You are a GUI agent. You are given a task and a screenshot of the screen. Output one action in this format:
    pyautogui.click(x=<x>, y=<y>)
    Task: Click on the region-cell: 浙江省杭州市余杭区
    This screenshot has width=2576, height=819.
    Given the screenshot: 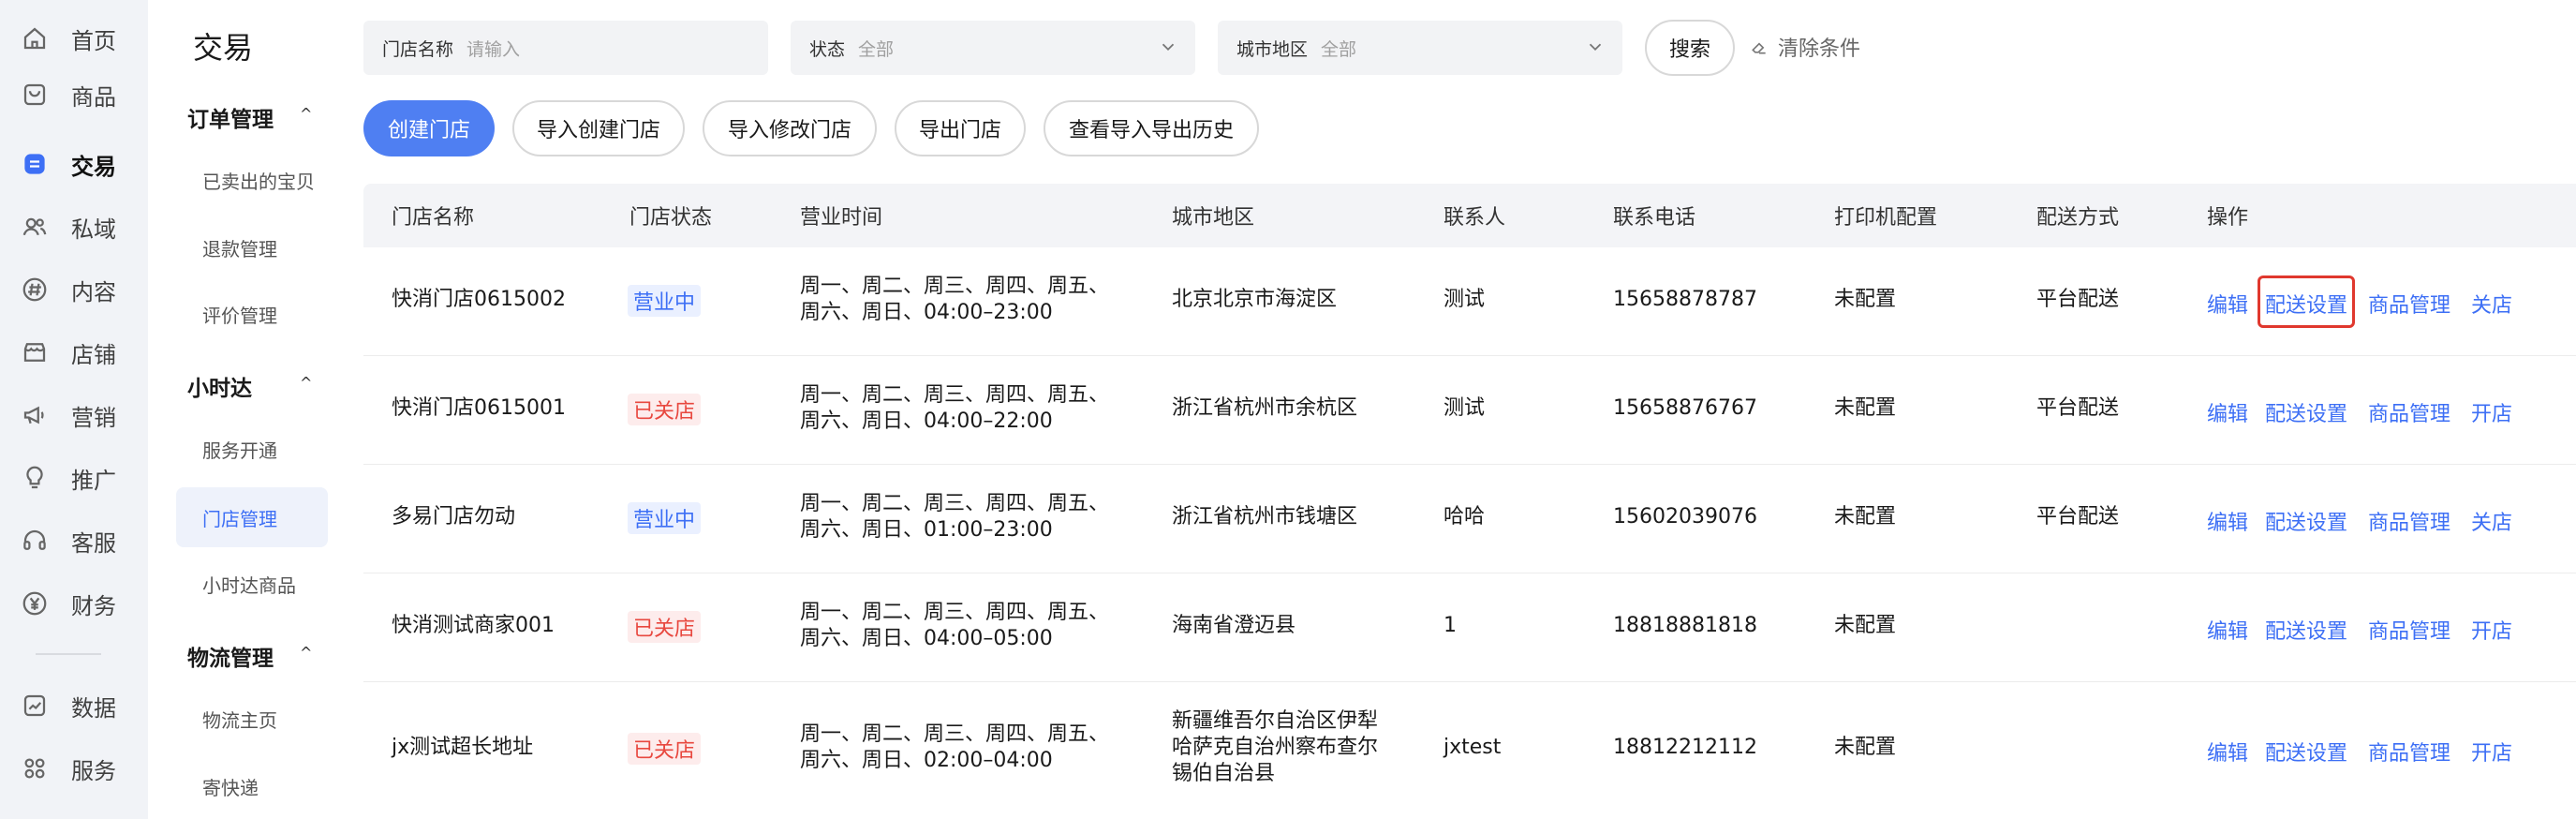 What is the action you would take?
    pyautogui.click(x=1265, y=408)
    